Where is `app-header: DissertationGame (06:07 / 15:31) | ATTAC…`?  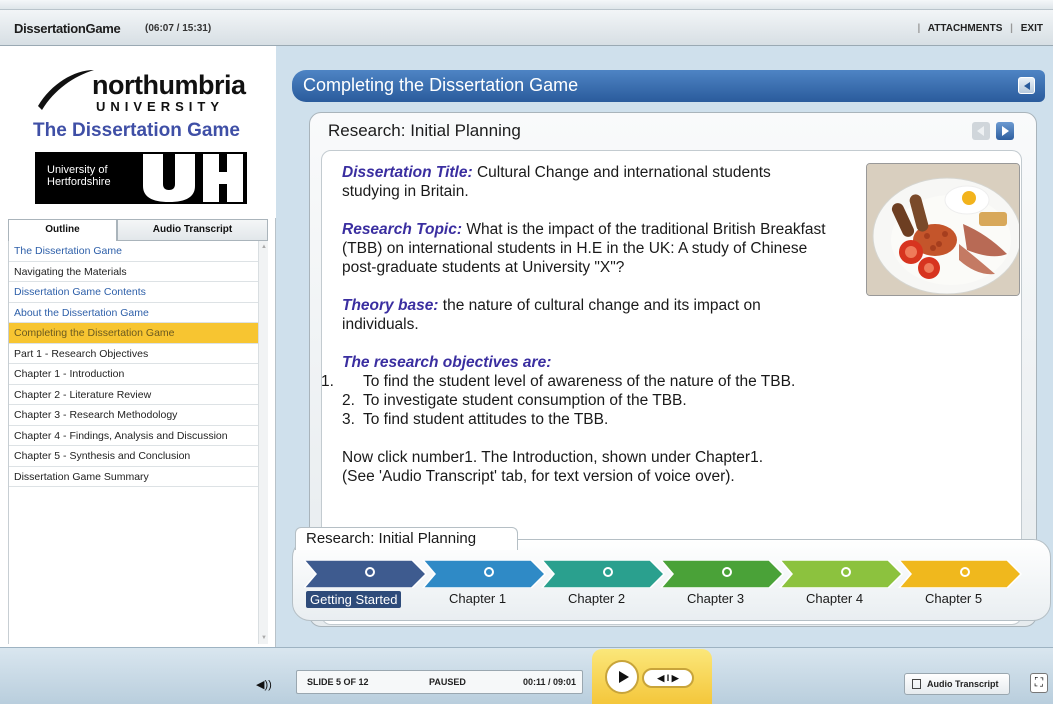
app-header: DissertationGame (06:07 / 15:31) | ATTAC… is located at coordinates (526, 28).